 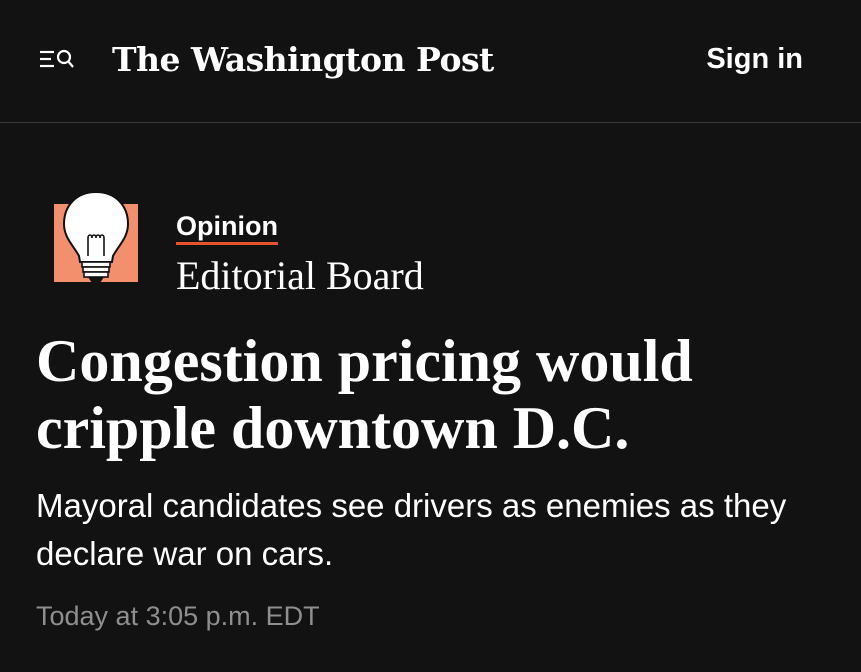 I want to click on masthead-logo: The Washington Post, so click(x=303, y=60).